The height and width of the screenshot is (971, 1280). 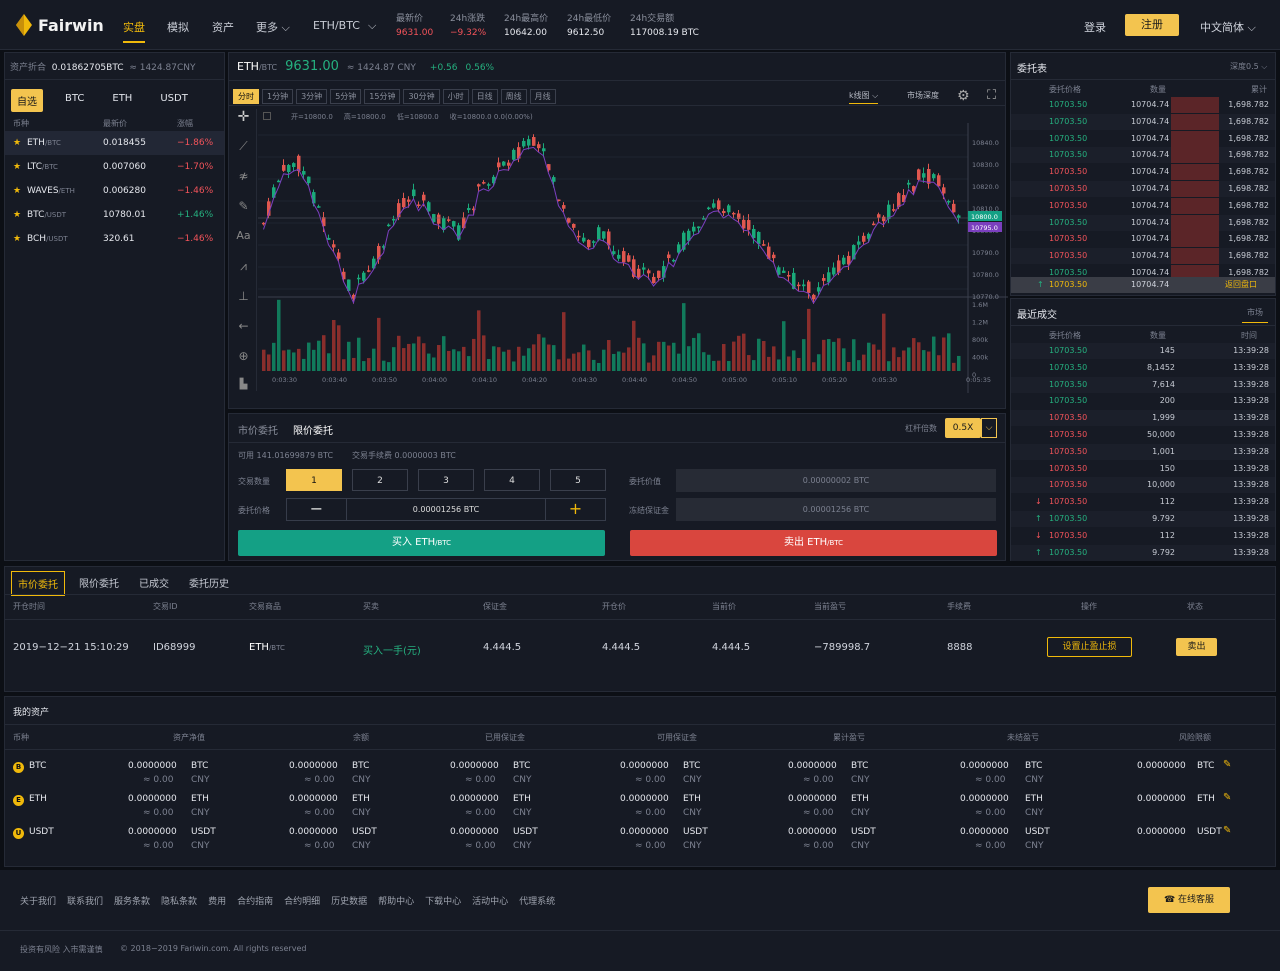 What do you see at coordinates (963, 428) in the screenshot?
I see `leverage-value: 0.5X` at bounding box center [963, 428].